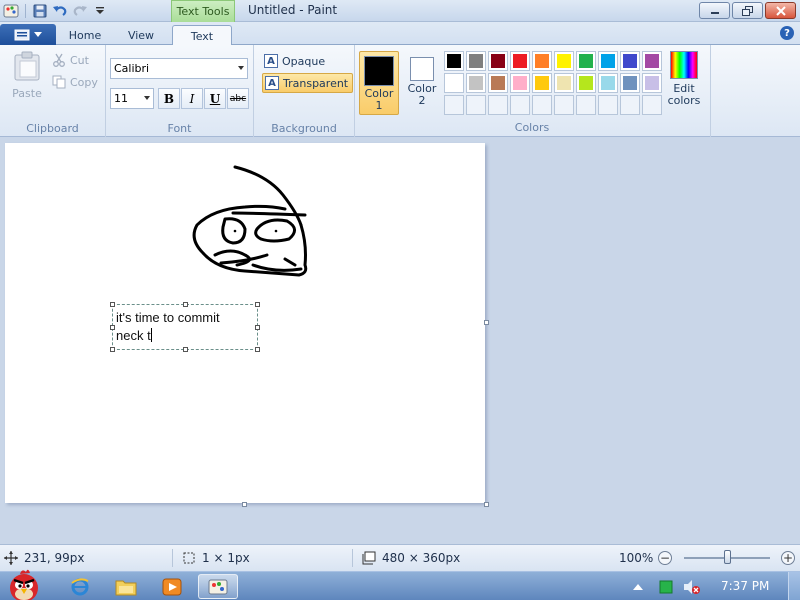  What do you see at coordinates (169, 98) in the screenshot?
I see `bold-button: B` at bounding box center [169, 98].